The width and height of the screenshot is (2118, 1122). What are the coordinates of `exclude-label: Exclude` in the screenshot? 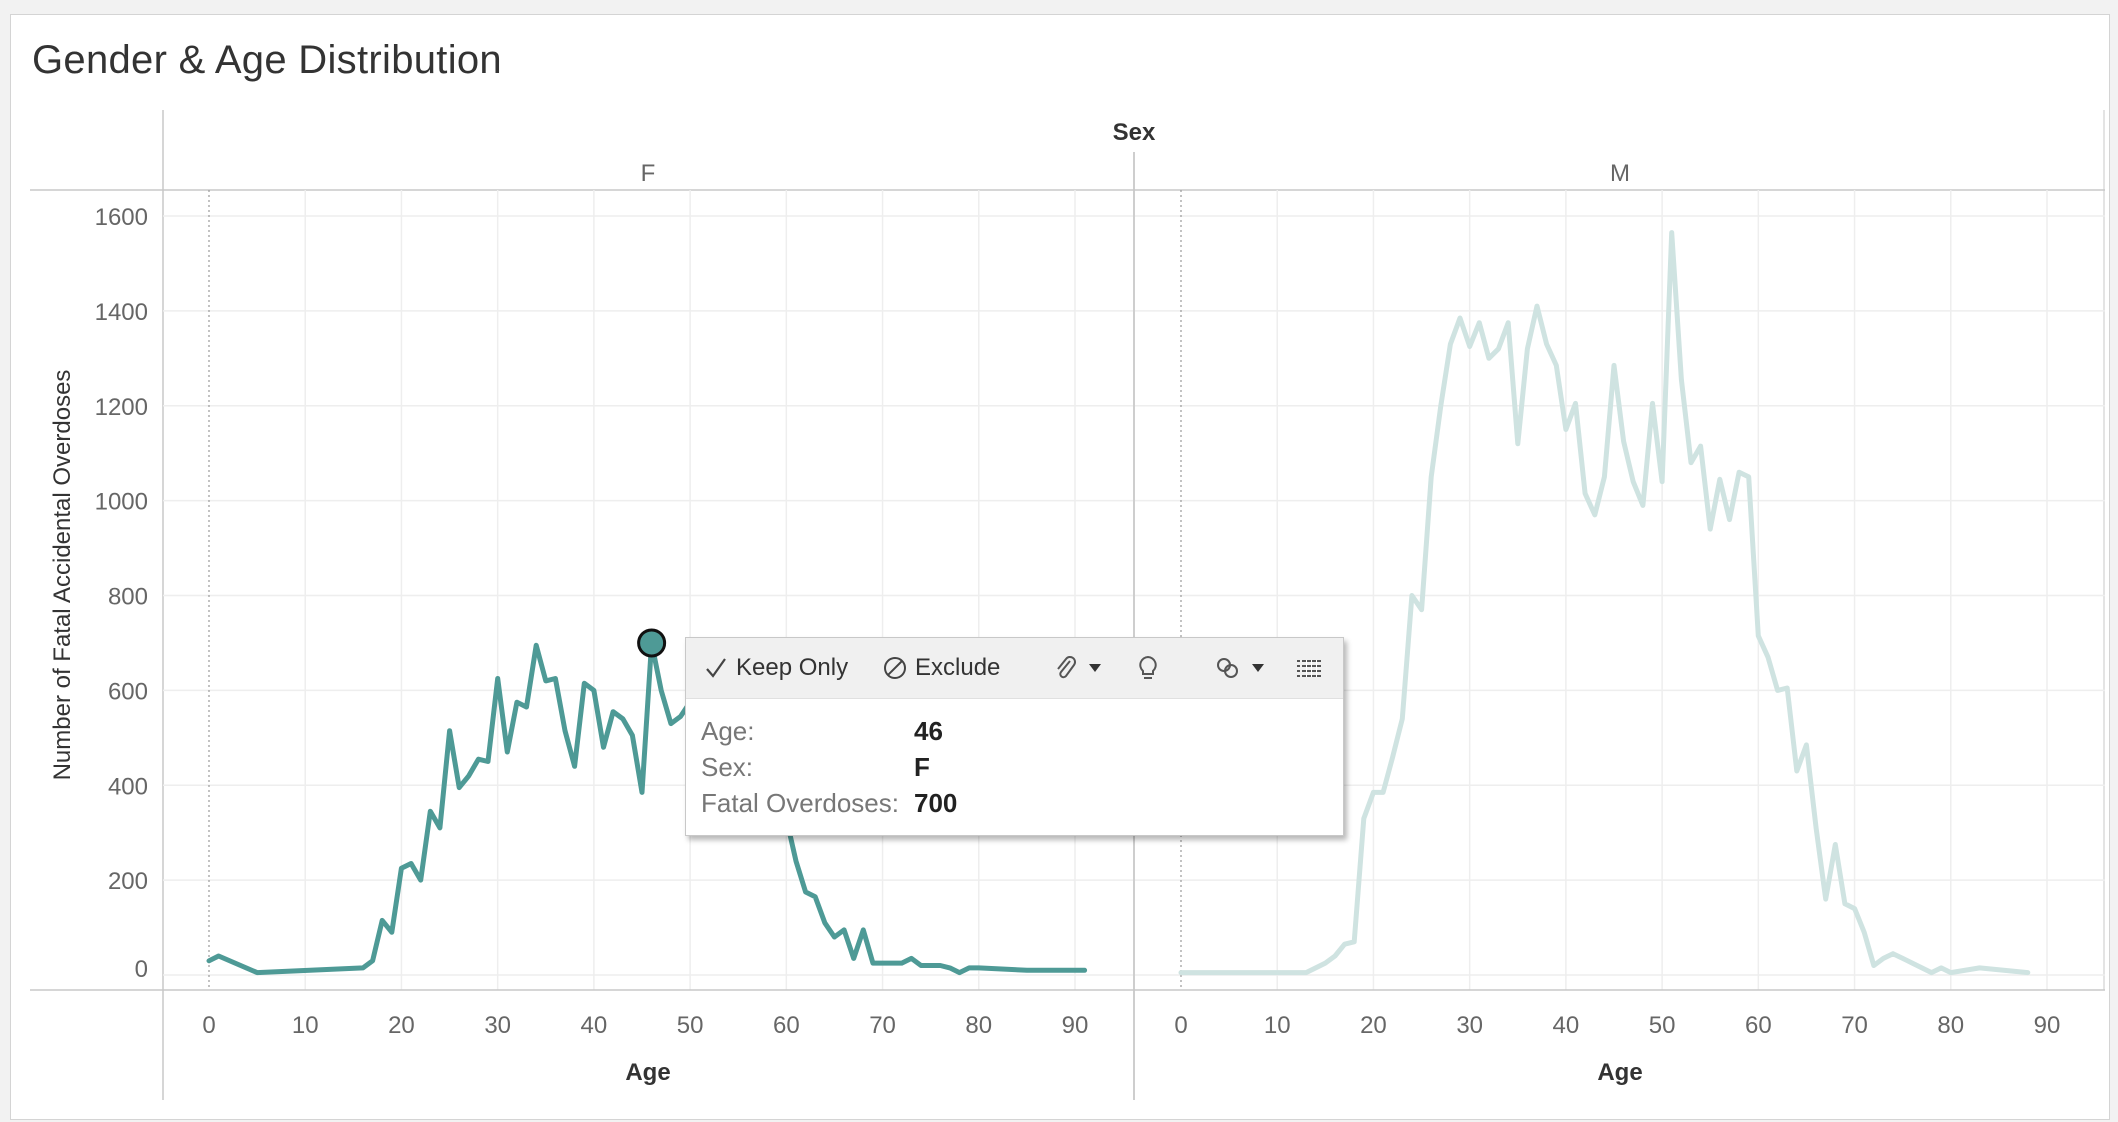 It's located at (958, 667).